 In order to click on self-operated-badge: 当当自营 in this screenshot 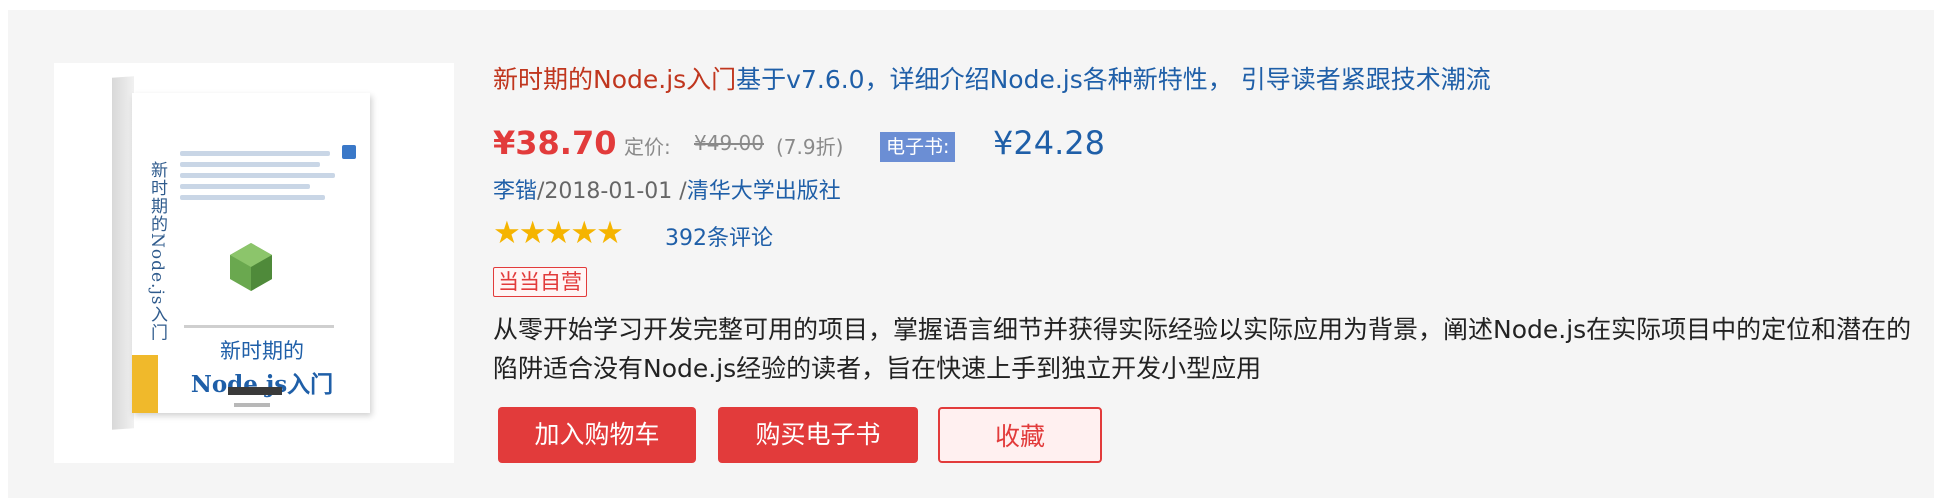, I will do `click(540, 282)`.